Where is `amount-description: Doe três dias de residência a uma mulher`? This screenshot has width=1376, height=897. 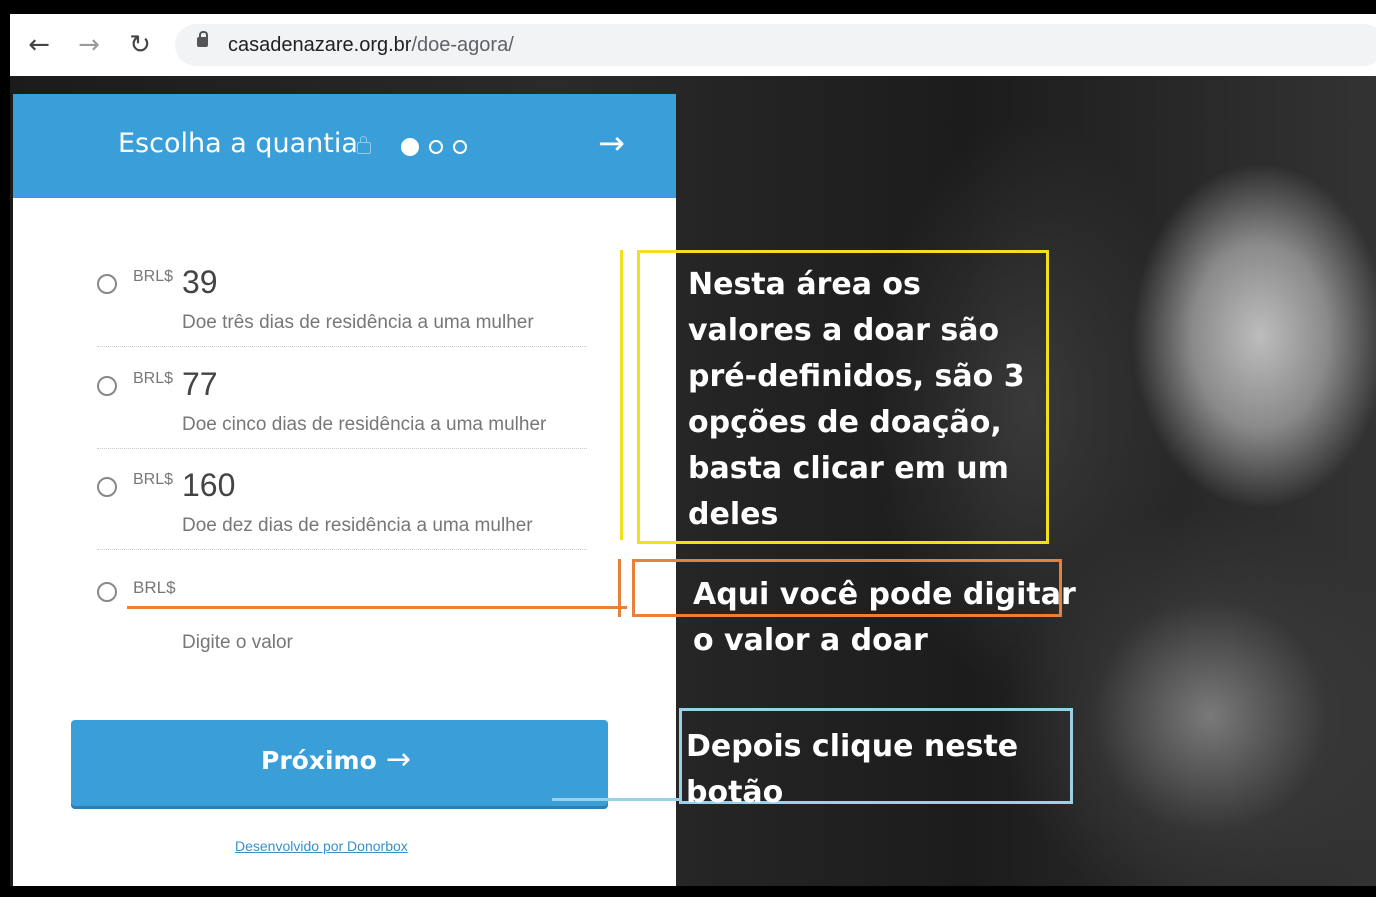 amount-description: Doe três dias de residência a uma mulher is located at coordinates (358, 322).